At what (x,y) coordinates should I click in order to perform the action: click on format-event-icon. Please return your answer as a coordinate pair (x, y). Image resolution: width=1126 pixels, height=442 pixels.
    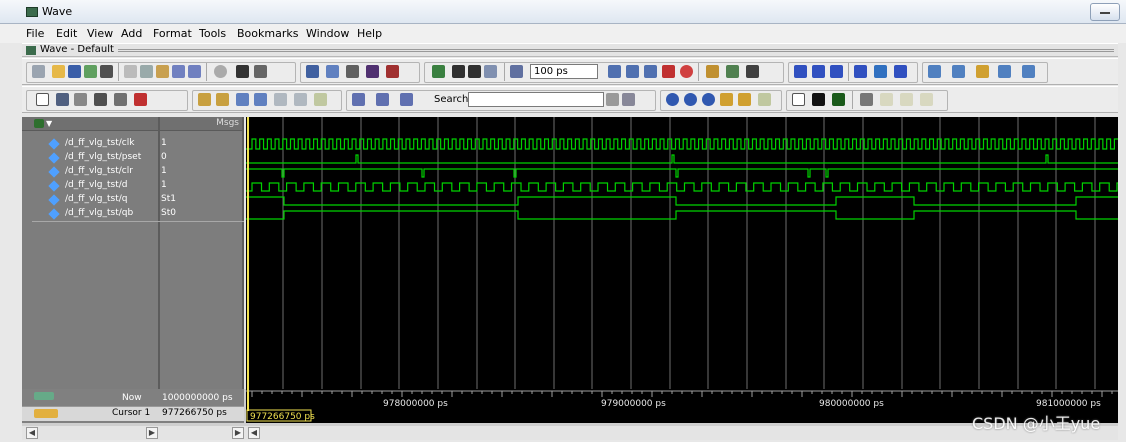
    Looking at the image, I should click on (838, 99).